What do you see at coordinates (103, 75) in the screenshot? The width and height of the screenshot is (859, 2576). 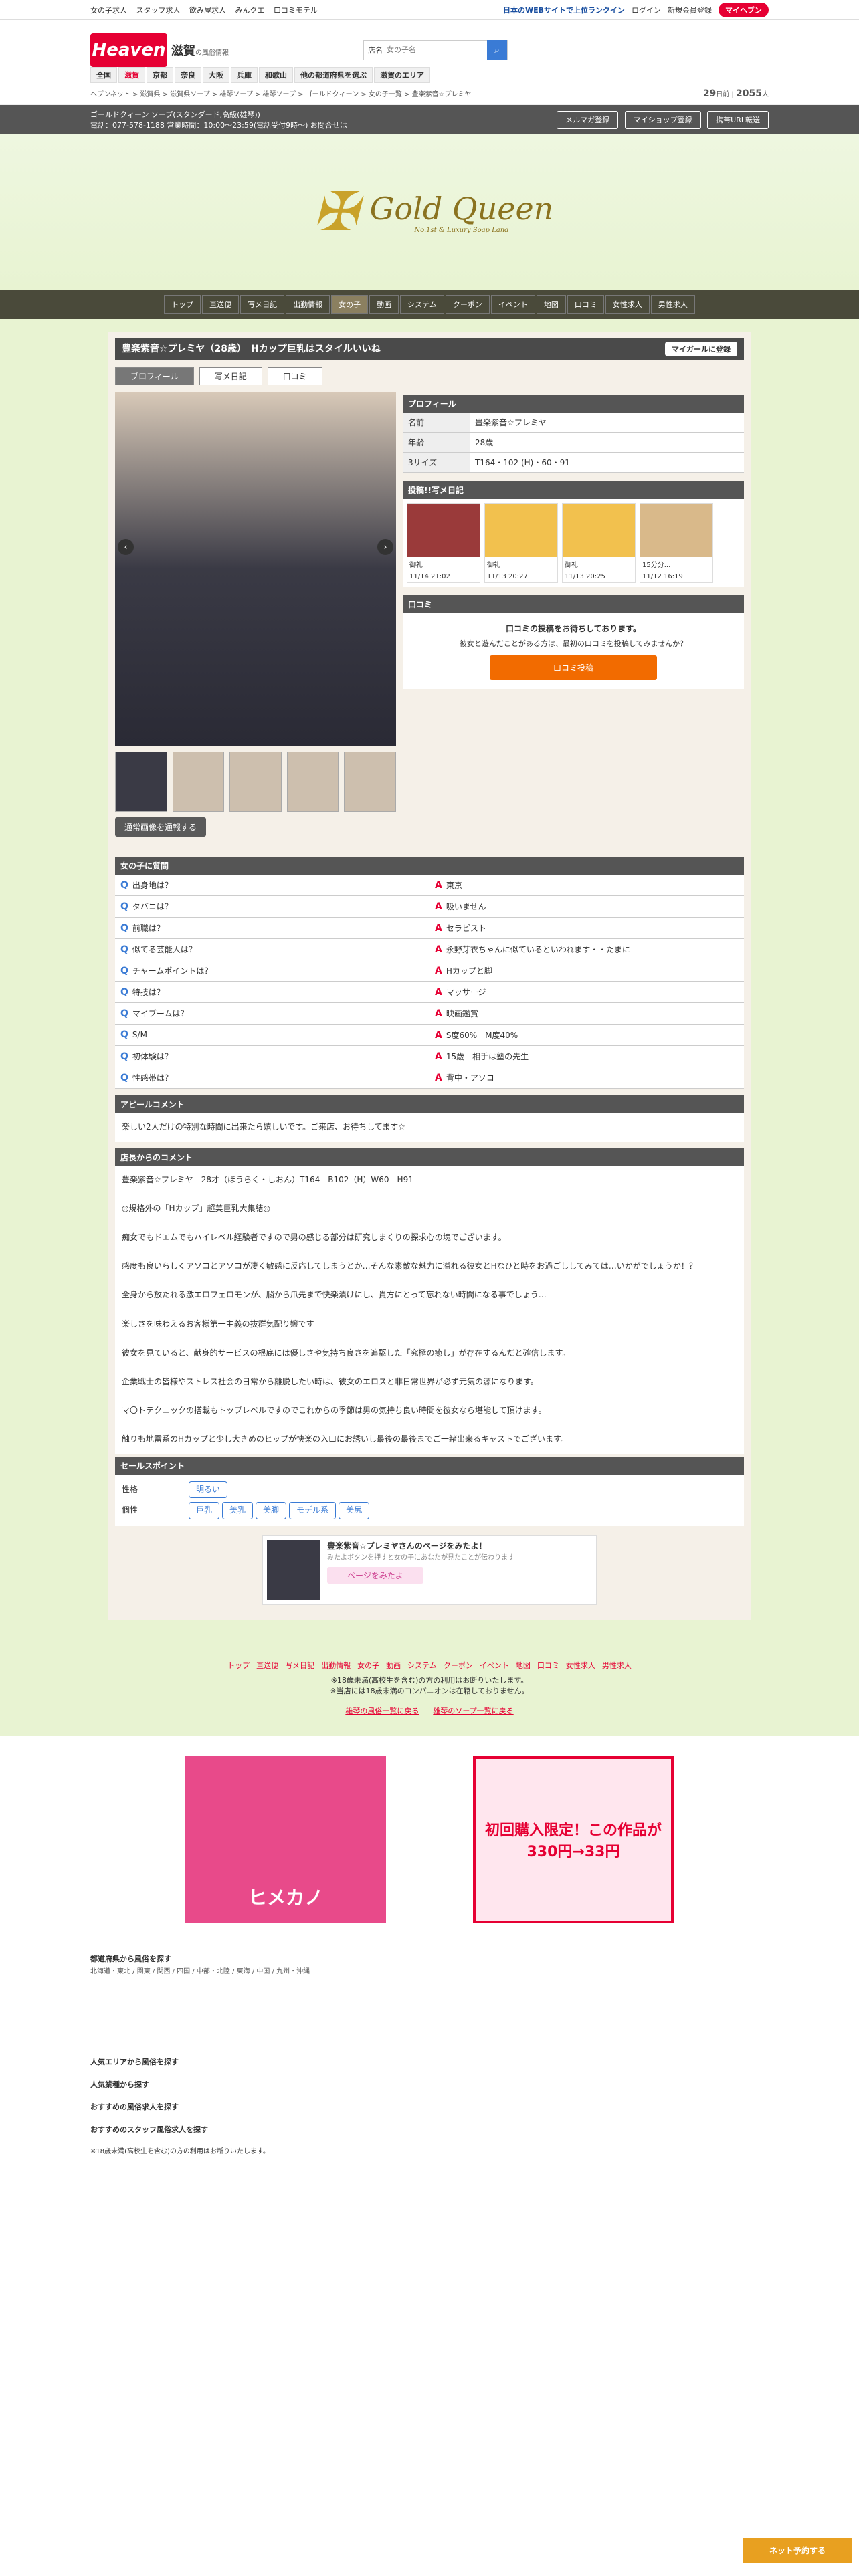 I see `nav-tab: 全国` at bounding box center [103, 75].